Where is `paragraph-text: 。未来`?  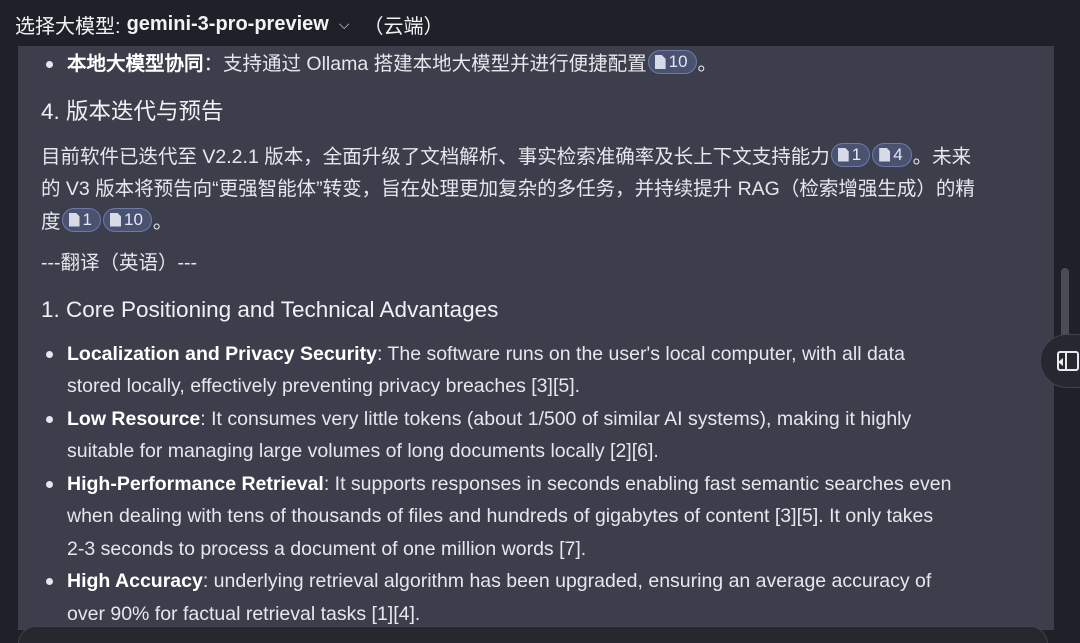 paragraph-text: 。未来 is located at coordinates (942, 156).